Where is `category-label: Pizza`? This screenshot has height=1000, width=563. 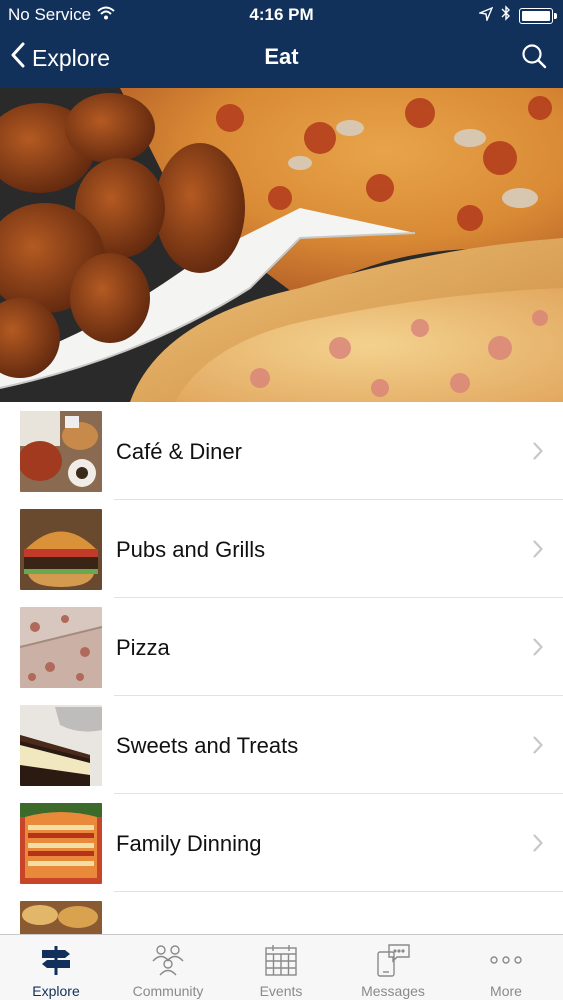
category-label: Pizza is located at coordinates (143, 647).